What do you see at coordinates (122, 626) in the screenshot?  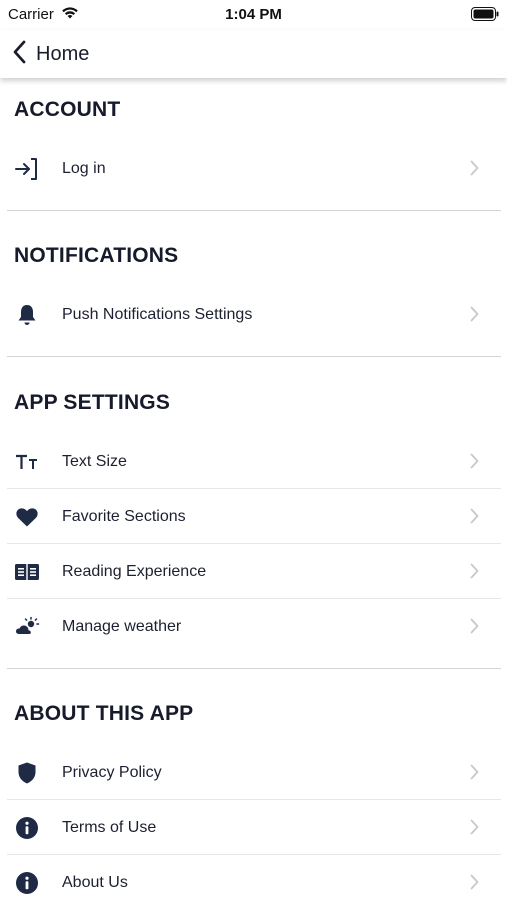 I see `row-label: Manage weather` at bounding box center [122, 626].